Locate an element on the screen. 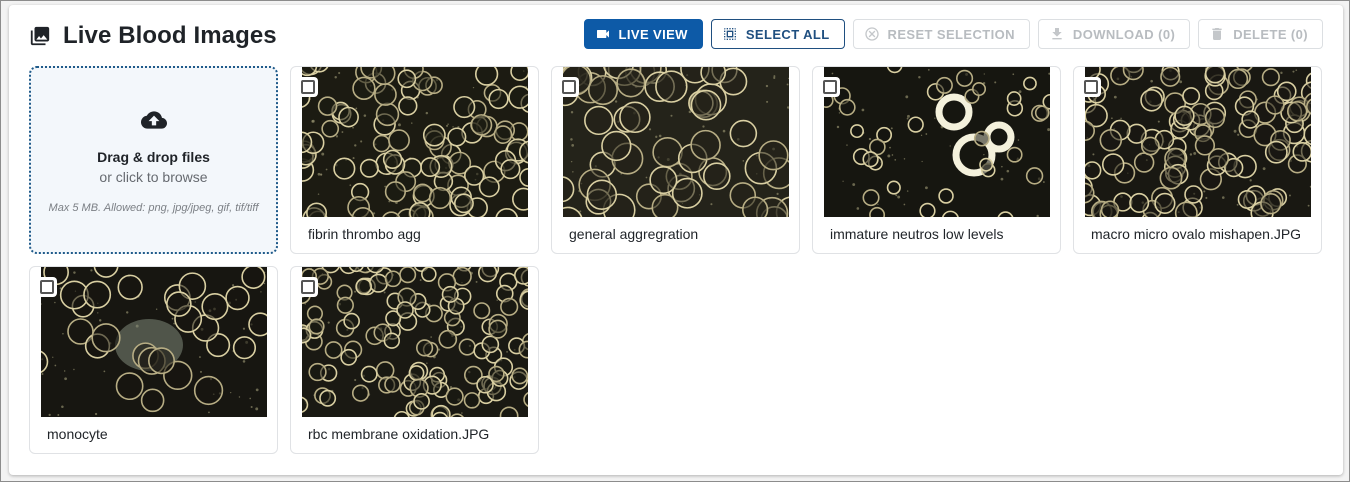  delete-button: DELETE (0) is located at coordinates (1260, 34).